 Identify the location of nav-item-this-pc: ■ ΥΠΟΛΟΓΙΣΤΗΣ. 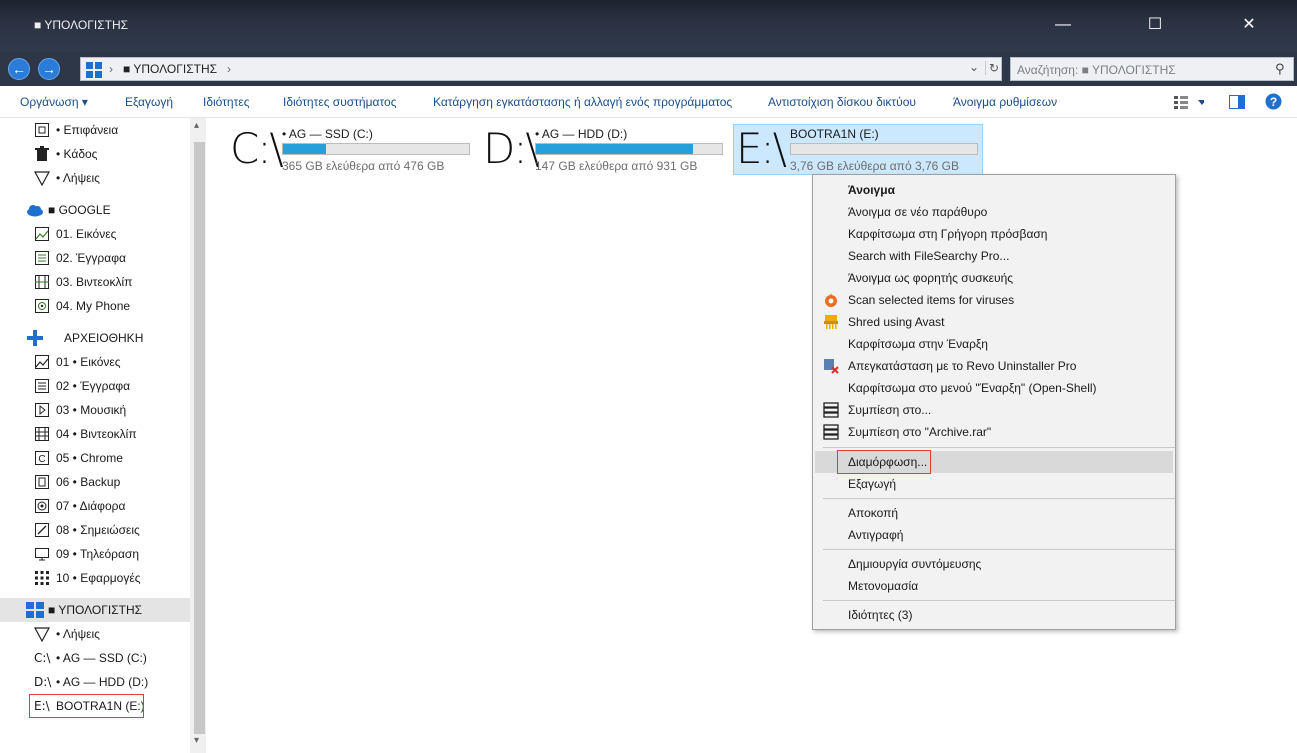
(95, 610).